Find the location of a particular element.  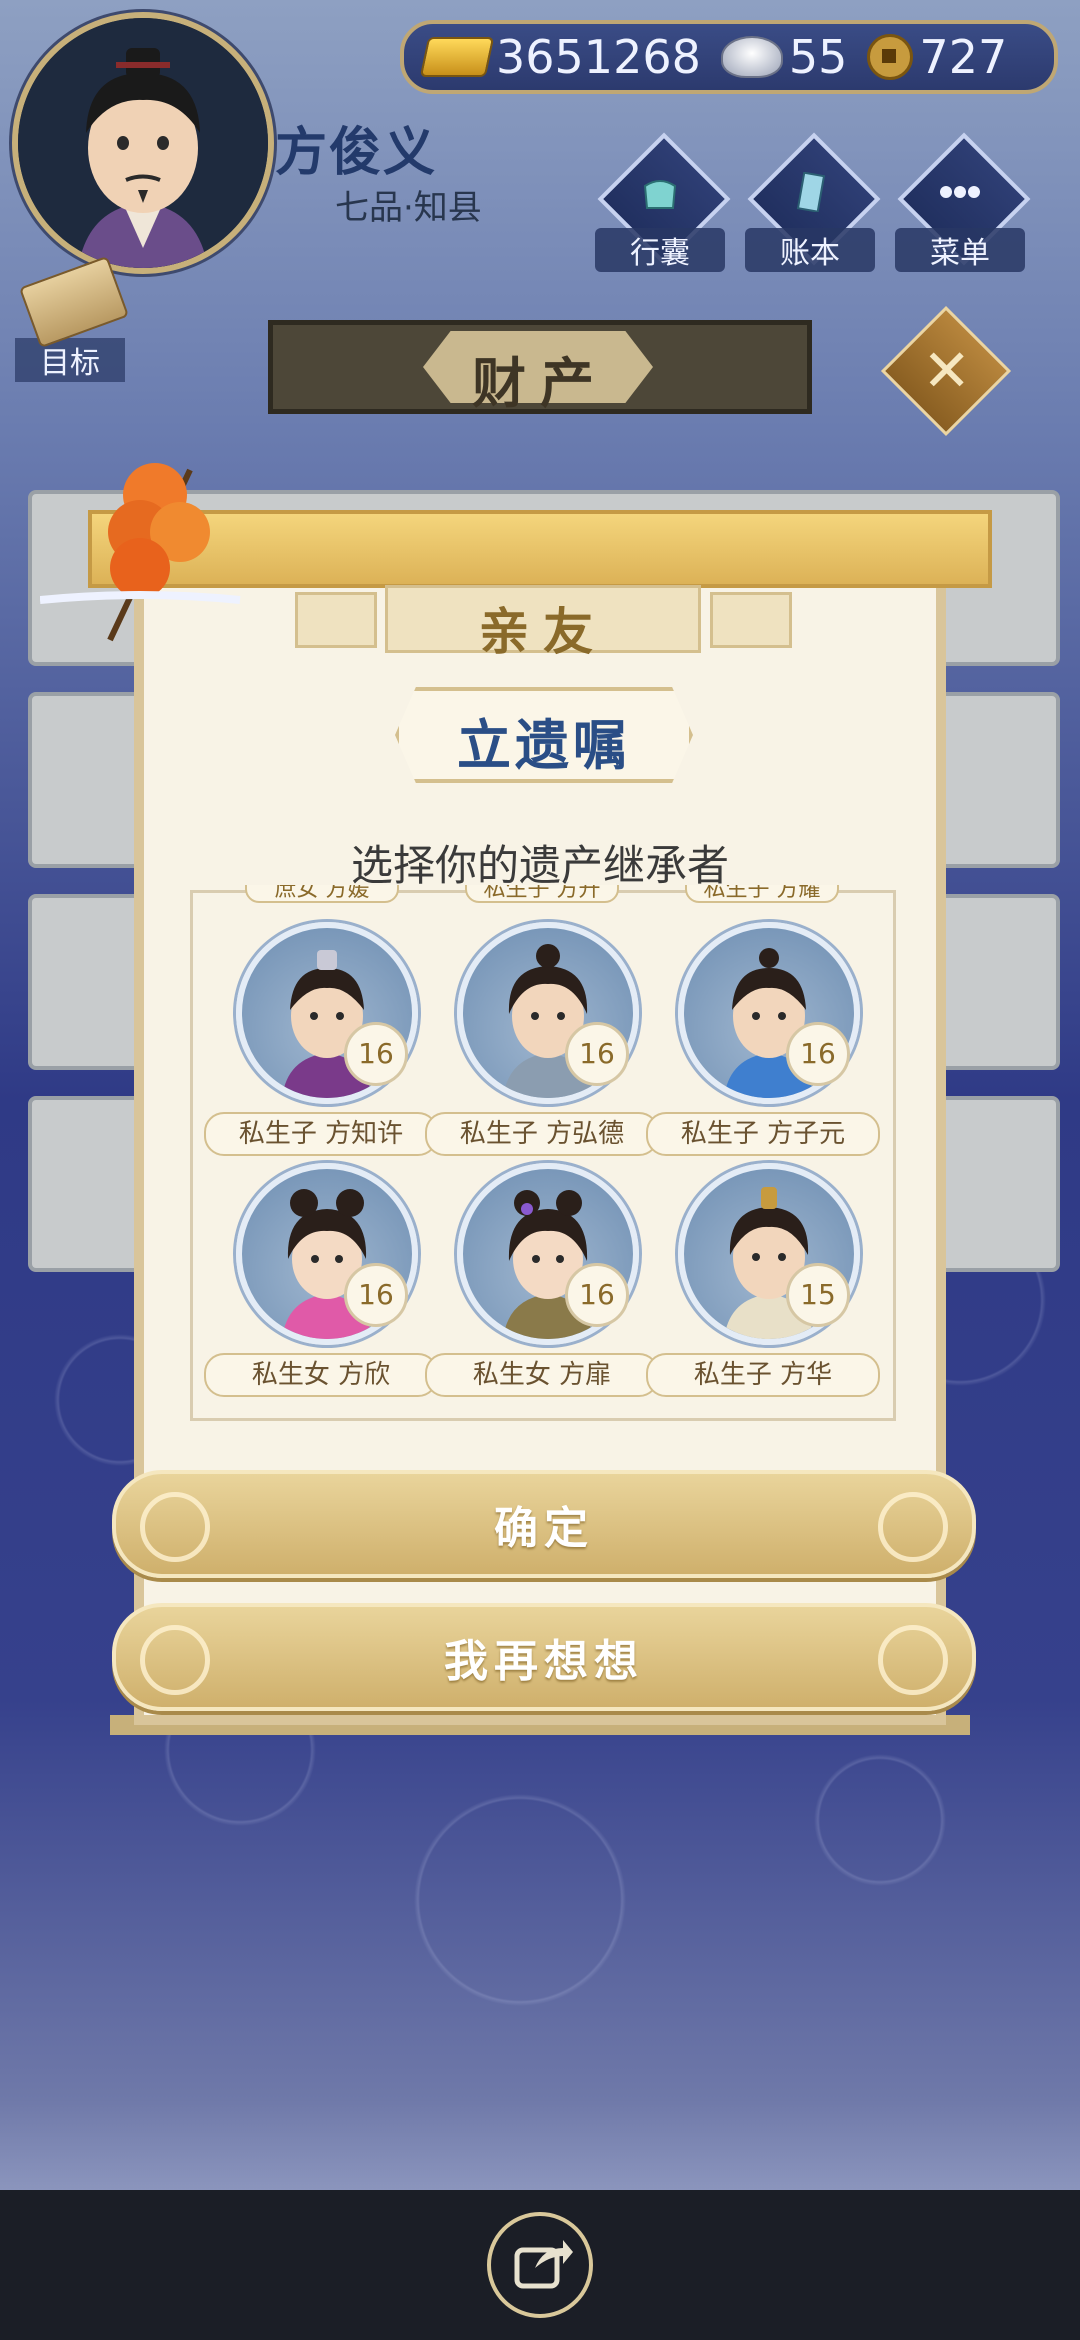

menu-button: 菜单 is located at coordinates (963, 202).